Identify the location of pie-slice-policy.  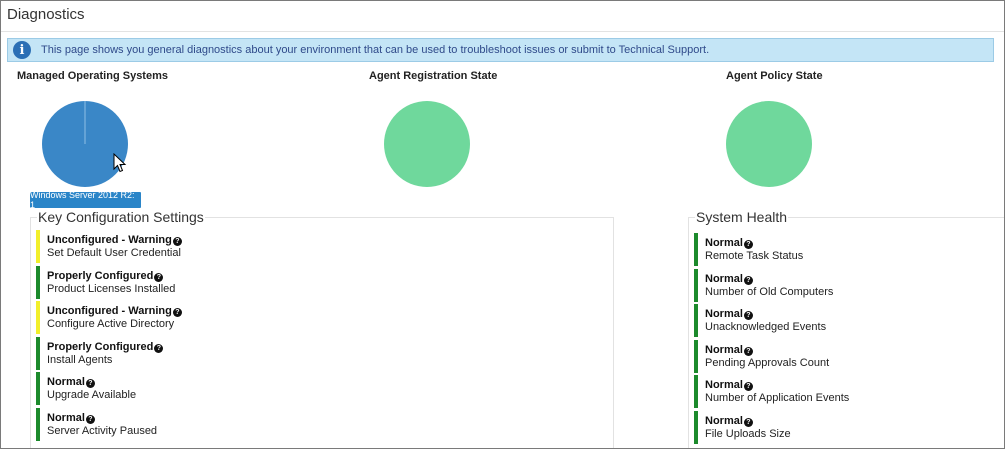
(769, 144).